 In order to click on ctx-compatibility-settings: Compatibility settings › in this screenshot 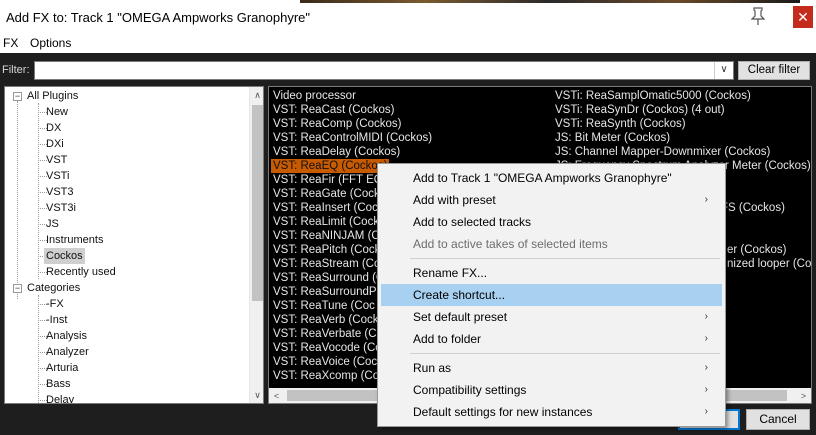, I will do `click(551, 390)`.